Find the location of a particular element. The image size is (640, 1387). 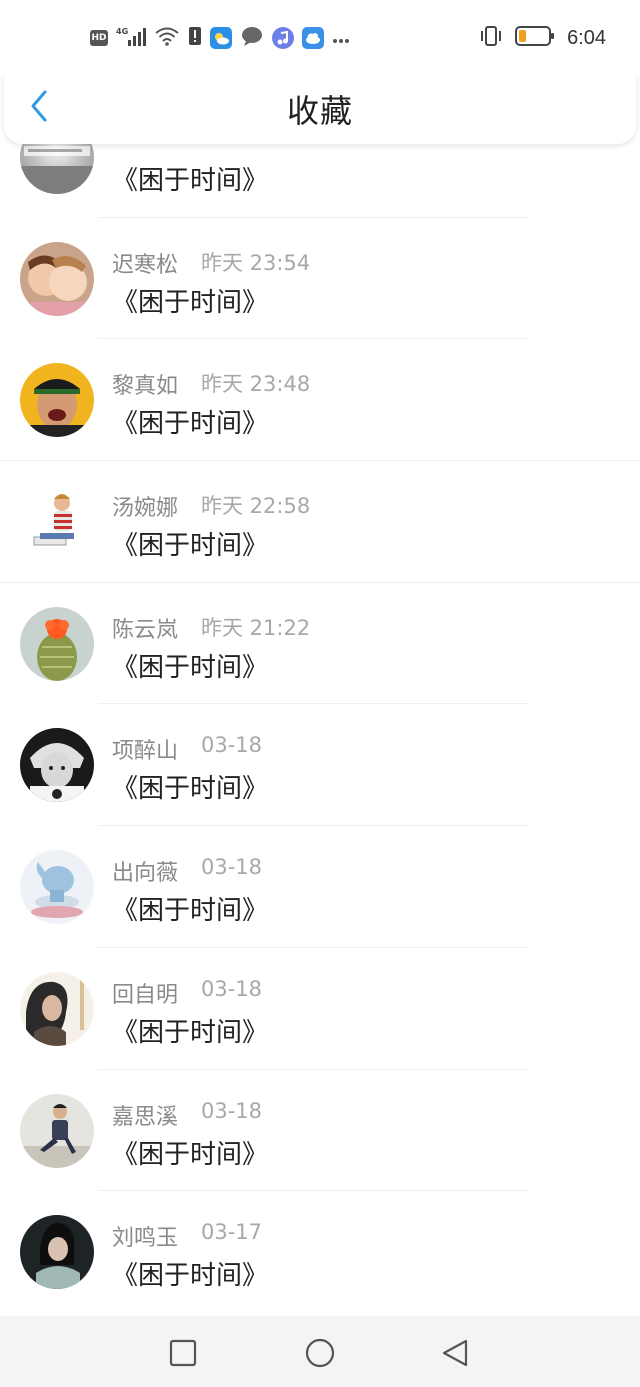

recents-button is located at coordinates (183, 1353).